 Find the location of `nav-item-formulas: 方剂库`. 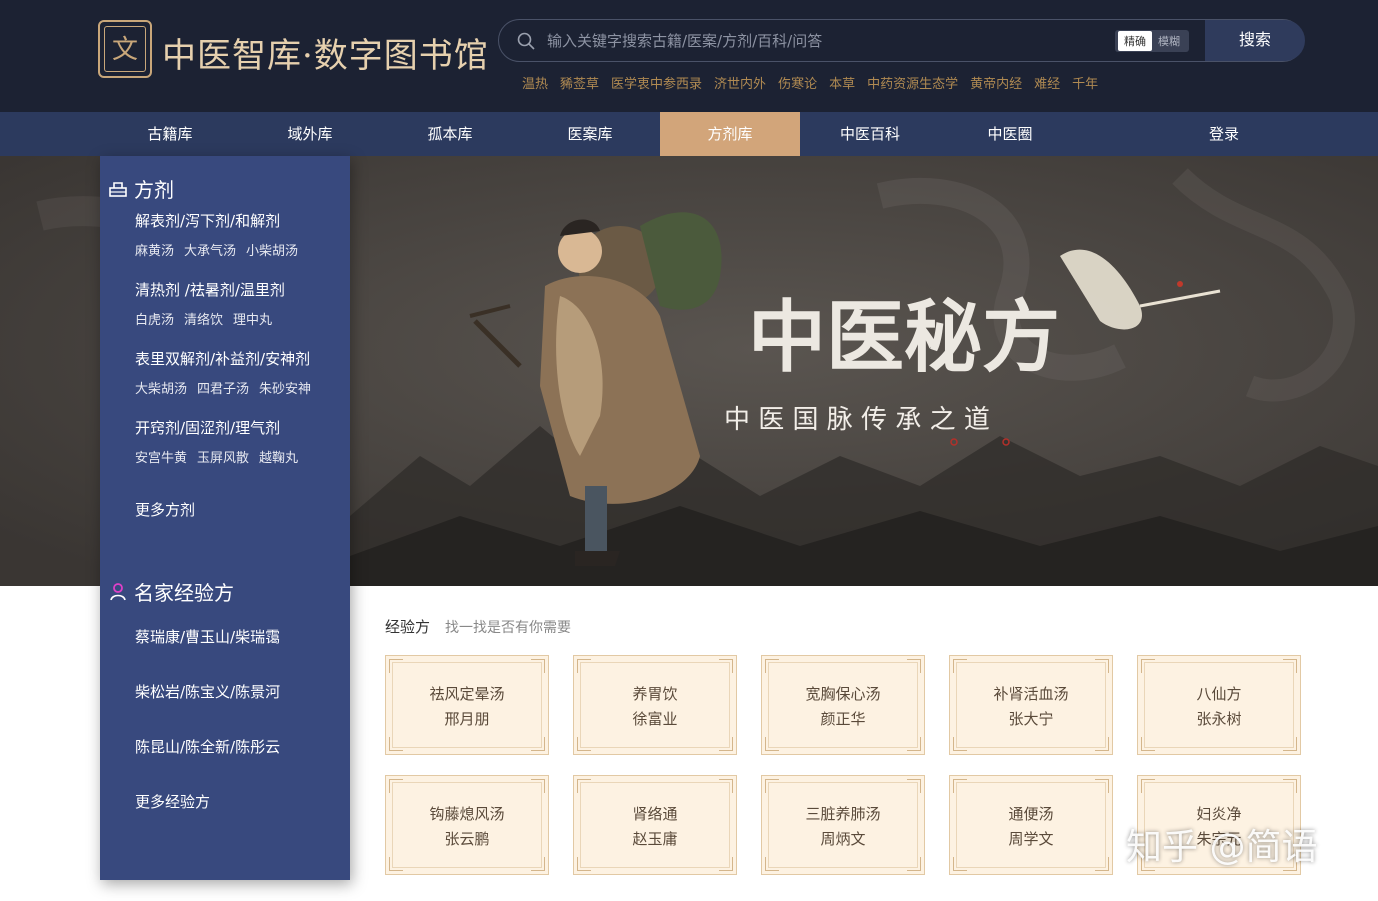

nav-item-formulas: 方剂库 is located at coordinates (730, 134).